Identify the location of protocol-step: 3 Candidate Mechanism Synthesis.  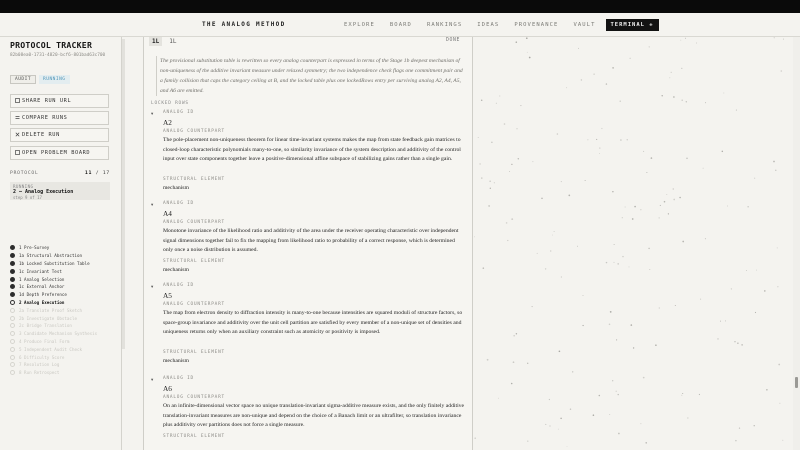
(62, 334).